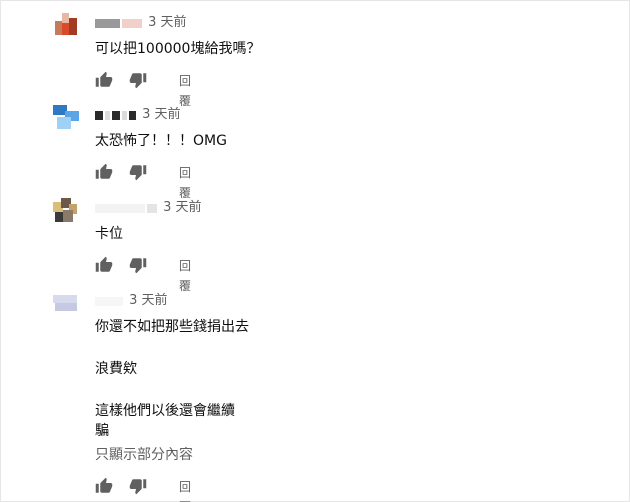  What do you see at coordinates (116, 369) in the screenshot?
I see `comment-text-line: 浪費欸` at bounding box center [116, 369].